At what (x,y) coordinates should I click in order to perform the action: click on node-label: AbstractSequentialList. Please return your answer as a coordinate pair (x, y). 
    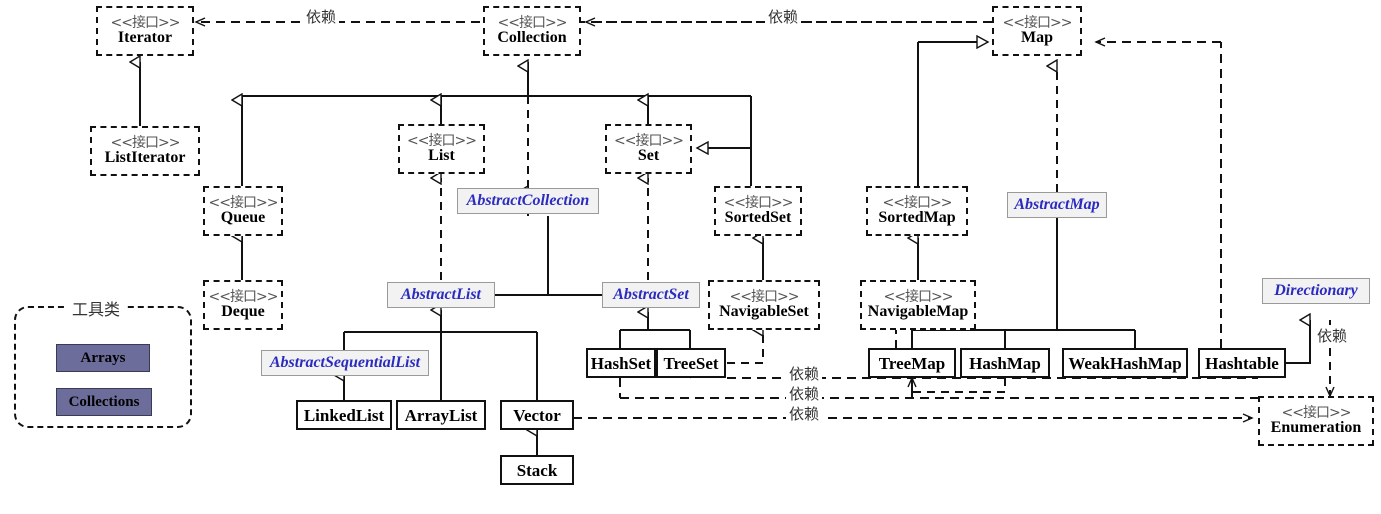
    Looking at the image, I should click on (345, 362).